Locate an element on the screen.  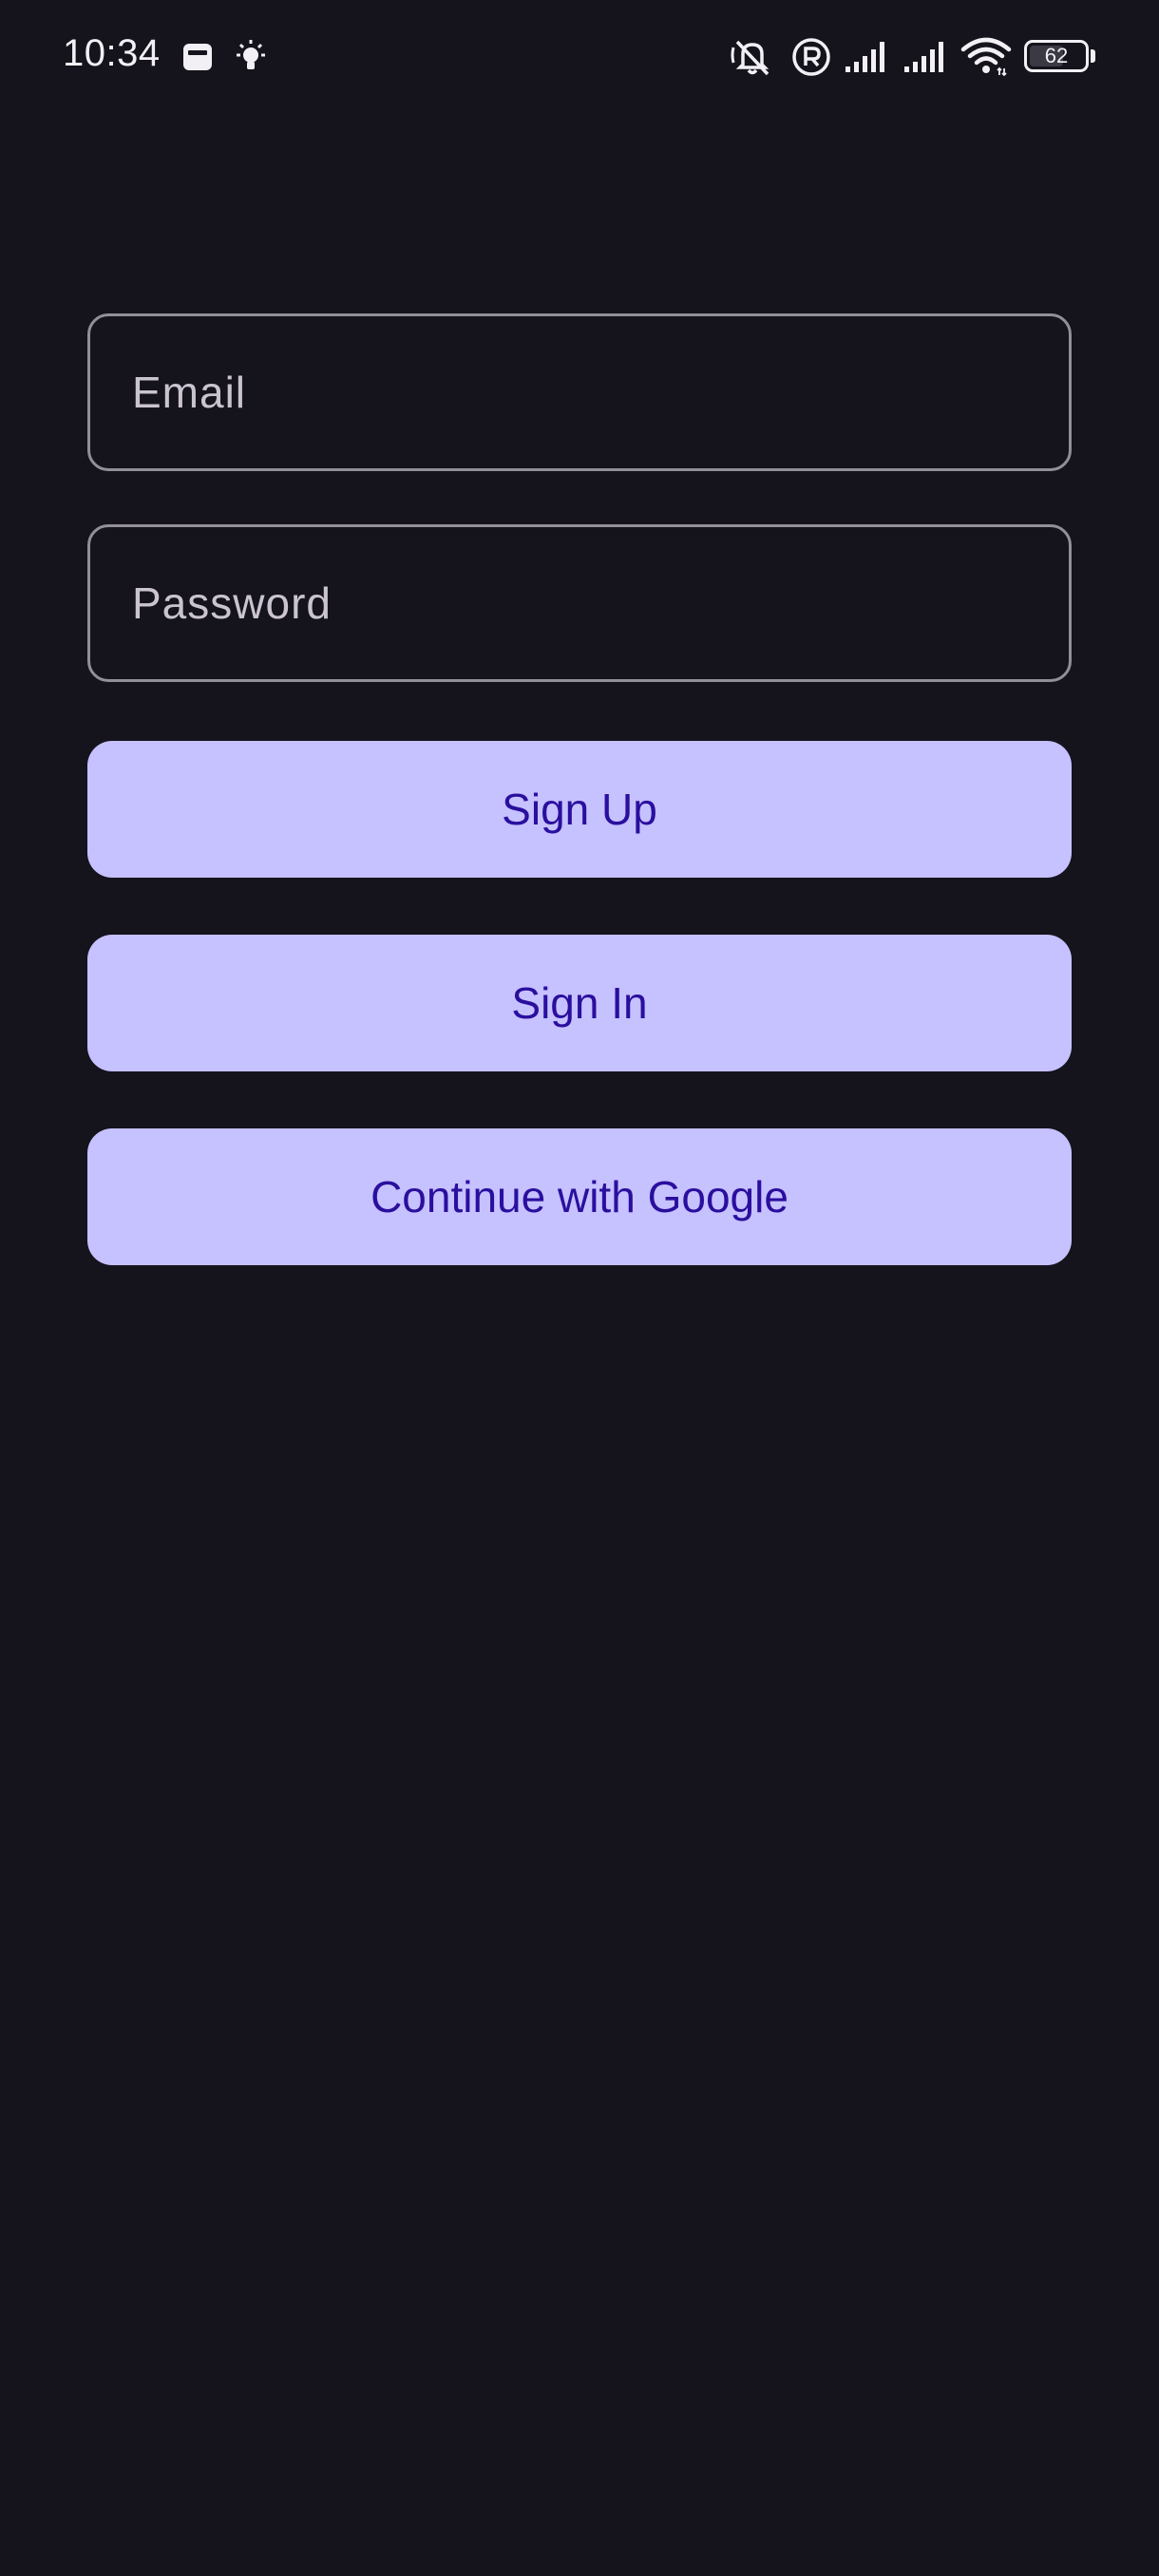
sign-in-button: Sign In is located at coordinates (579, 1003).